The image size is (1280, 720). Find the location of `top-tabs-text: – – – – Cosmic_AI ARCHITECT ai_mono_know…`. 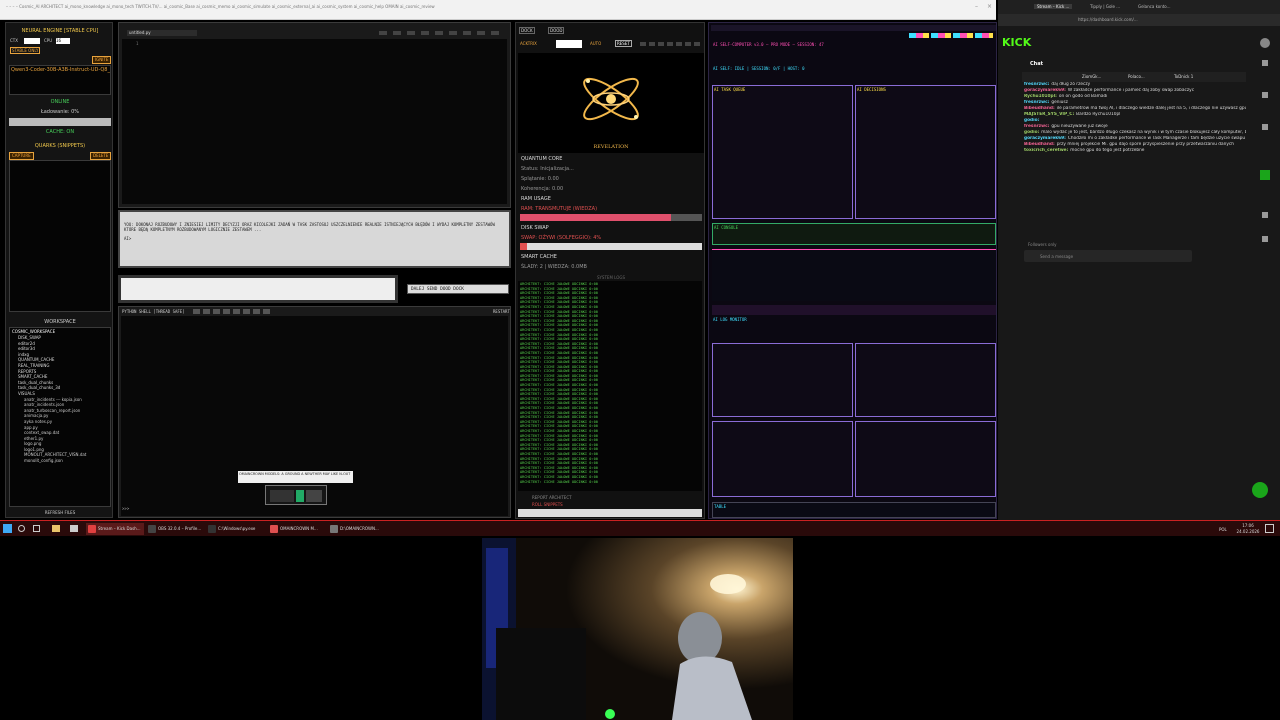

top-tabs-text: – – – – Cosmic_AI ARCHITECT ai_mono_know… is located at coordinates (226, 6).